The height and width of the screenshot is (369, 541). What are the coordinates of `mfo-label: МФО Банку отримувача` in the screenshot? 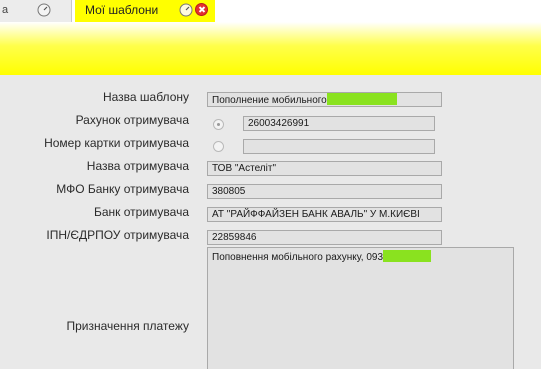 It's located at (122, 189).